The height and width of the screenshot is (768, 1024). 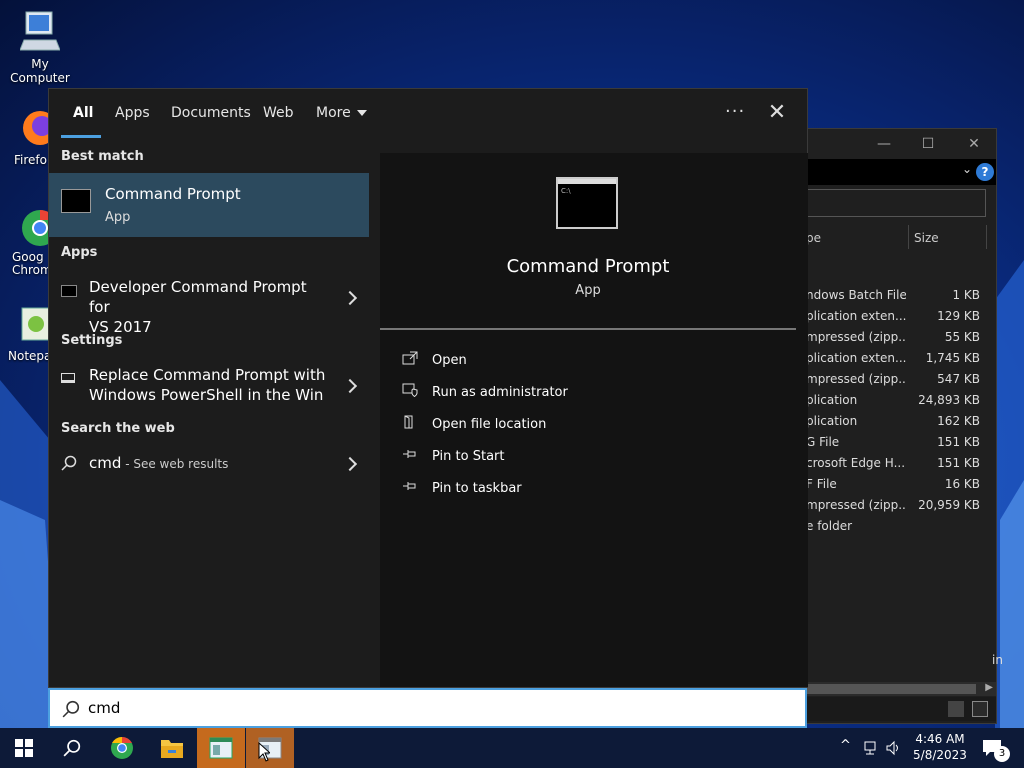 What do you see at coordinates (901, 442) in the screenshot?
I see `table-row: G File 151 KB` at bounding box center [901, 442].